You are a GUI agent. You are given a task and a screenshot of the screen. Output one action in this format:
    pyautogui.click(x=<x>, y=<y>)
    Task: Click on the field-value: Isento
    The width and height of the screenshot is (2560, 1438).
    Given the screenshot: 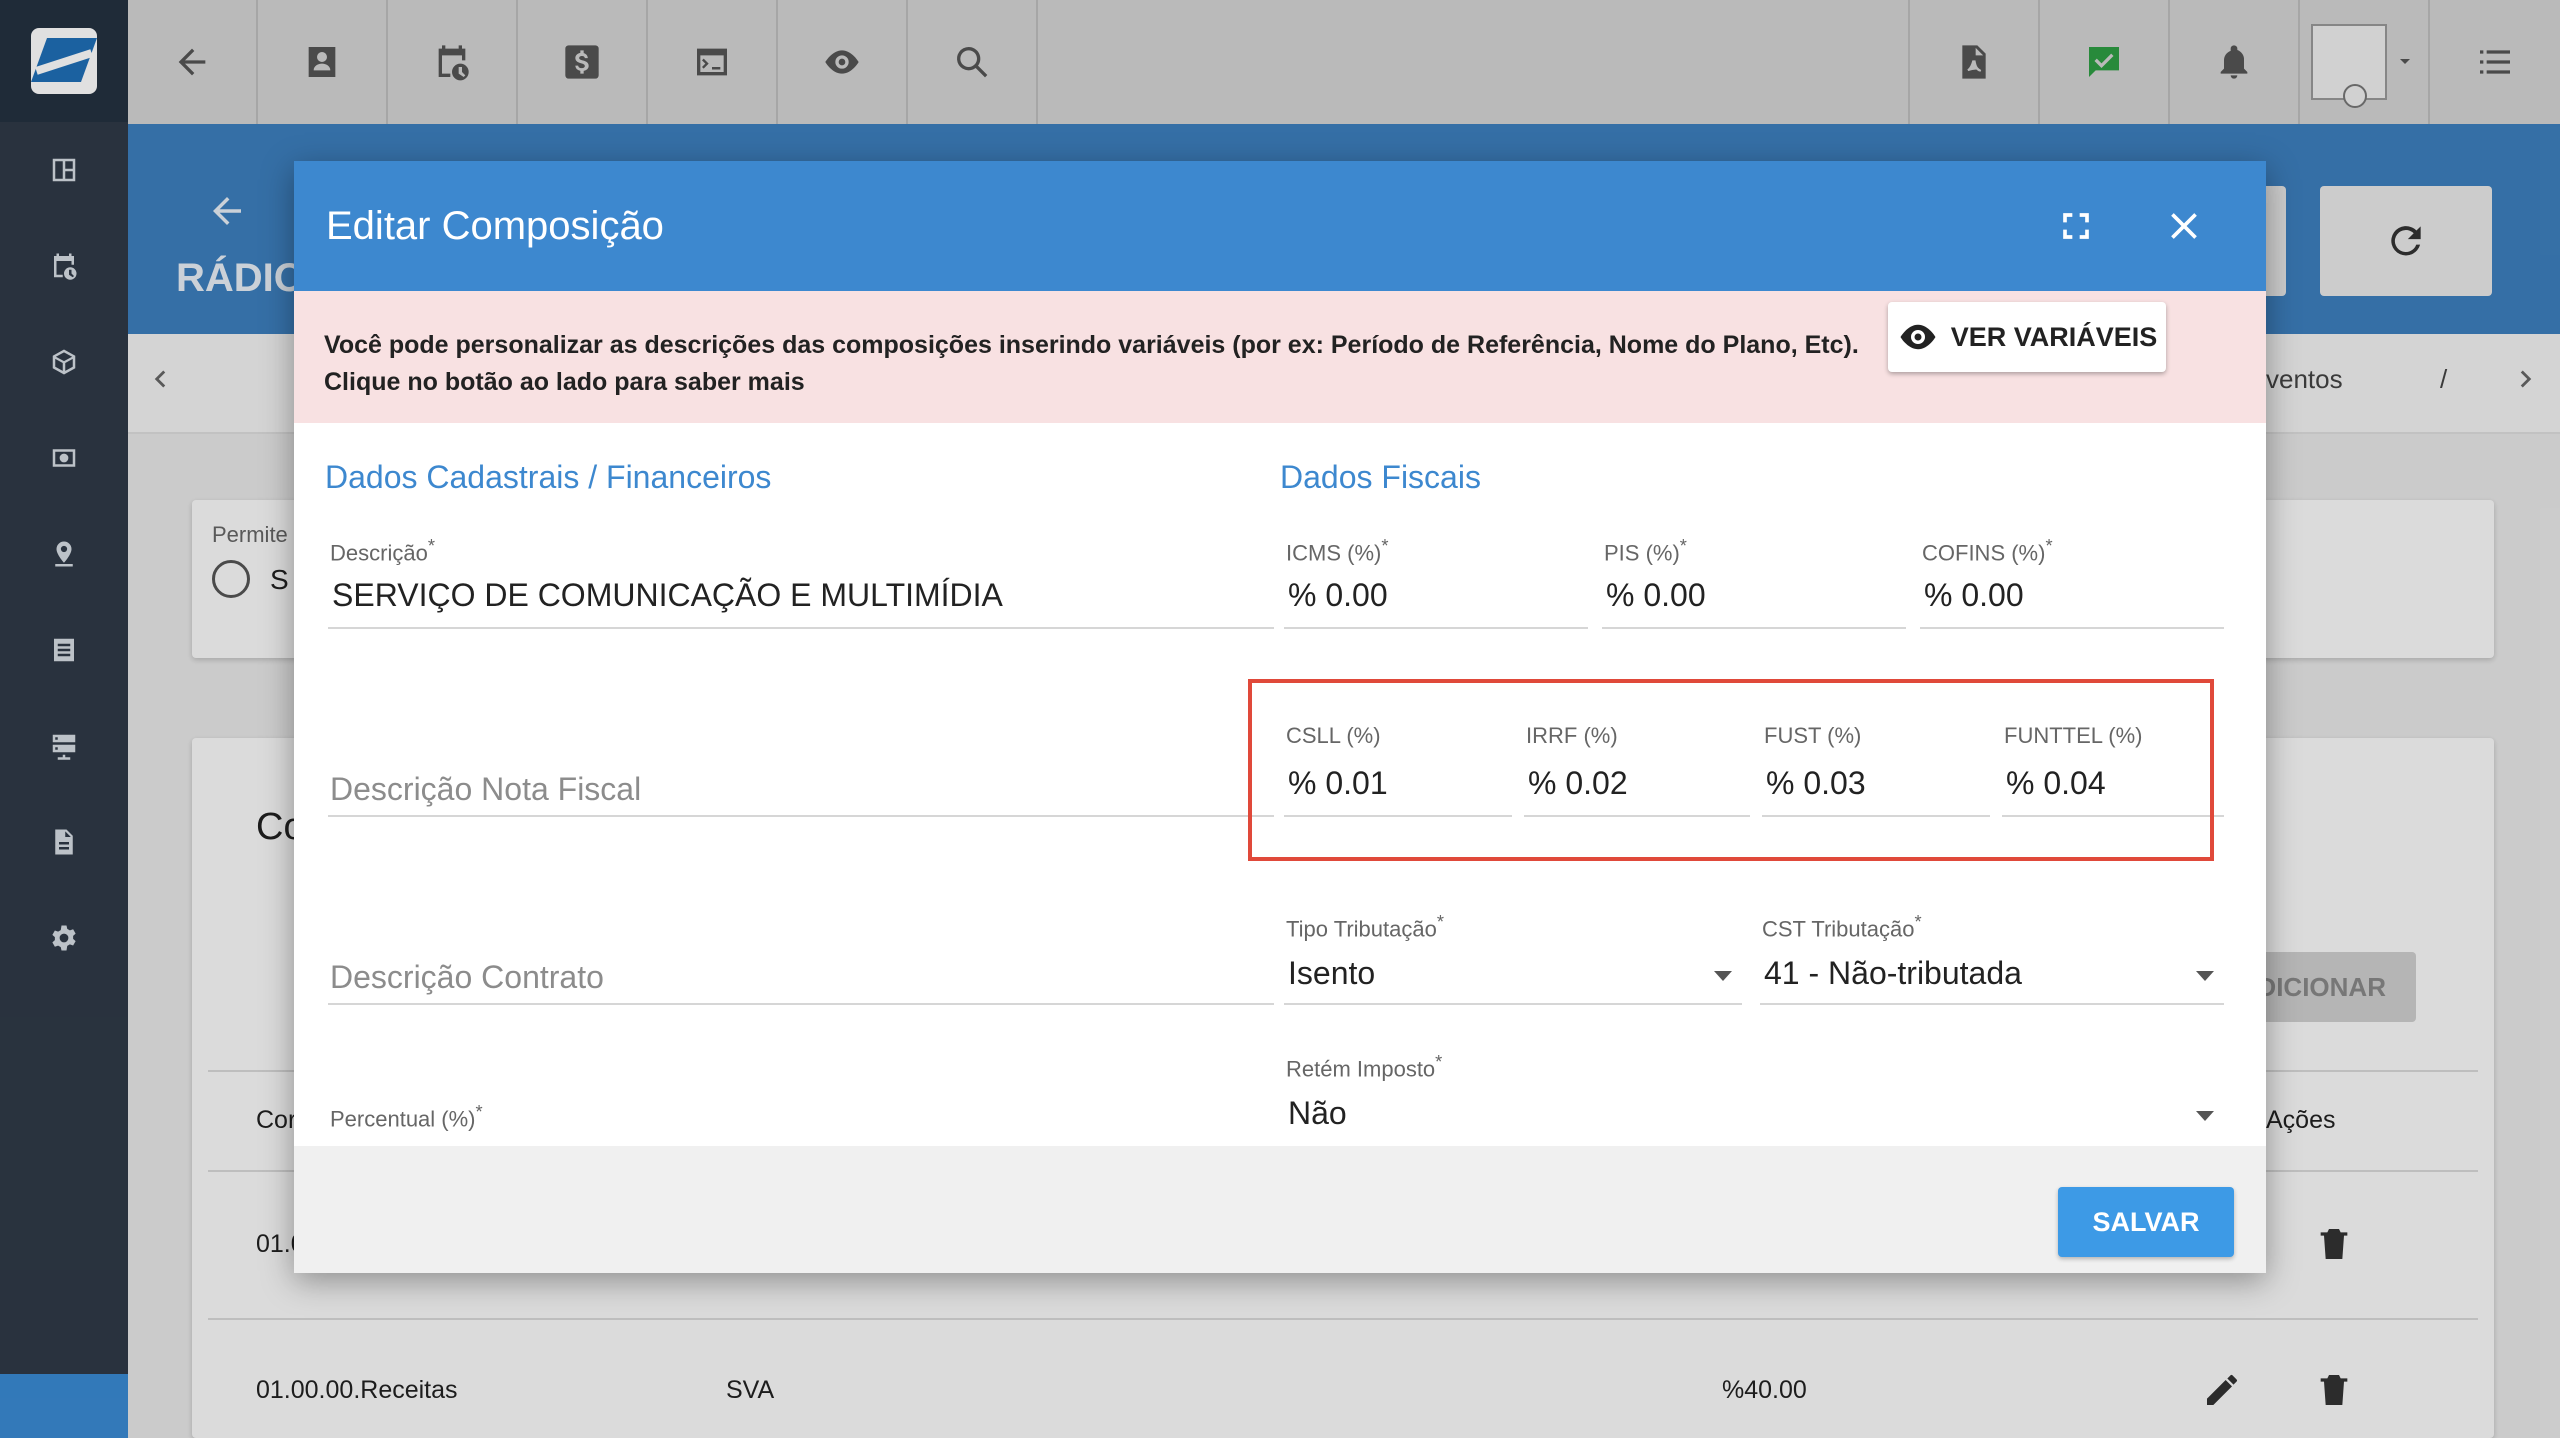 What is the action you would take?
    pyautogui.click(x=1332, y=973)
    